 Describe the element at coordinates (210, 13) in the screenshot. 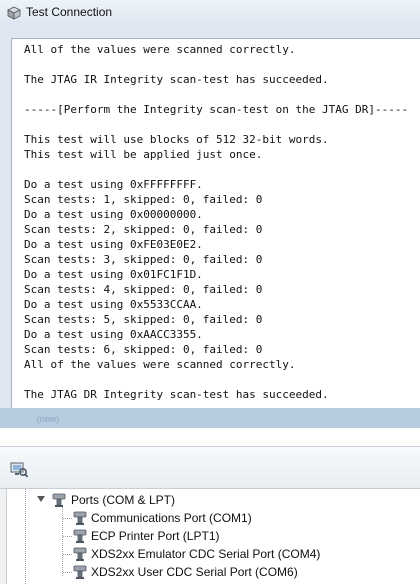

I see `dialog-titlebar: Test Connection` at that location.